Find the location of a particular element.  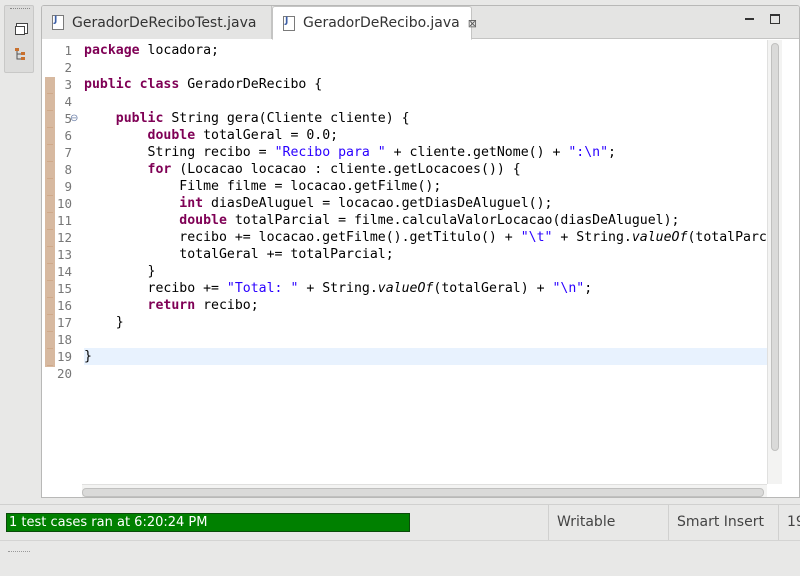

line-number: 11 is located at coordinates (64, 220).